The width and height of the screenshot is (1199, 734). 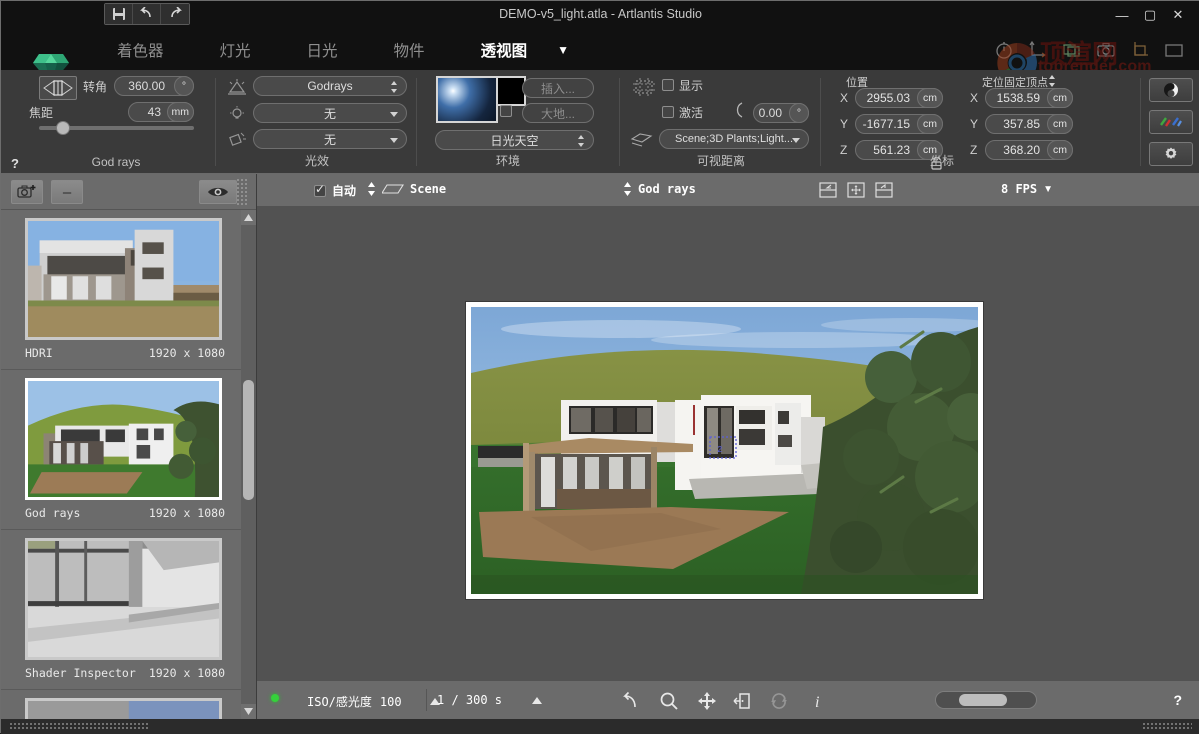 I want to click on flip-view-button, so click(x=58, y=88).